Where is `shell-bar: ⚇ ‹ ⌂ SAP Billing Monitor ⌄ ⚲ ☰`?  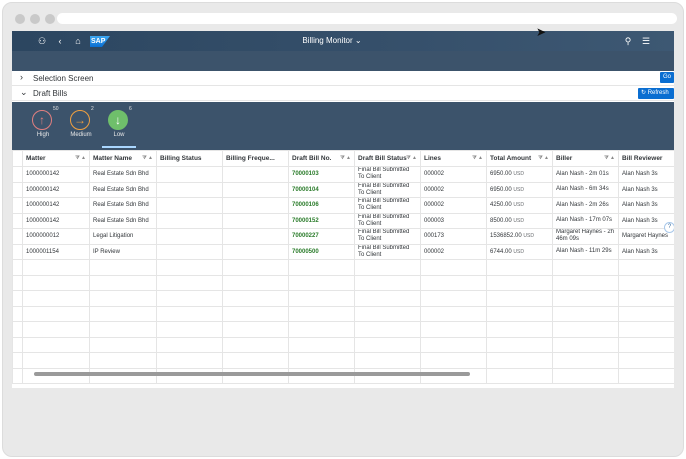 shell-bar: ⚇ ‹ ⌂ SAP Billing Monitor ⌄ ⚲ ☰ is located at coordinates (343, 41).